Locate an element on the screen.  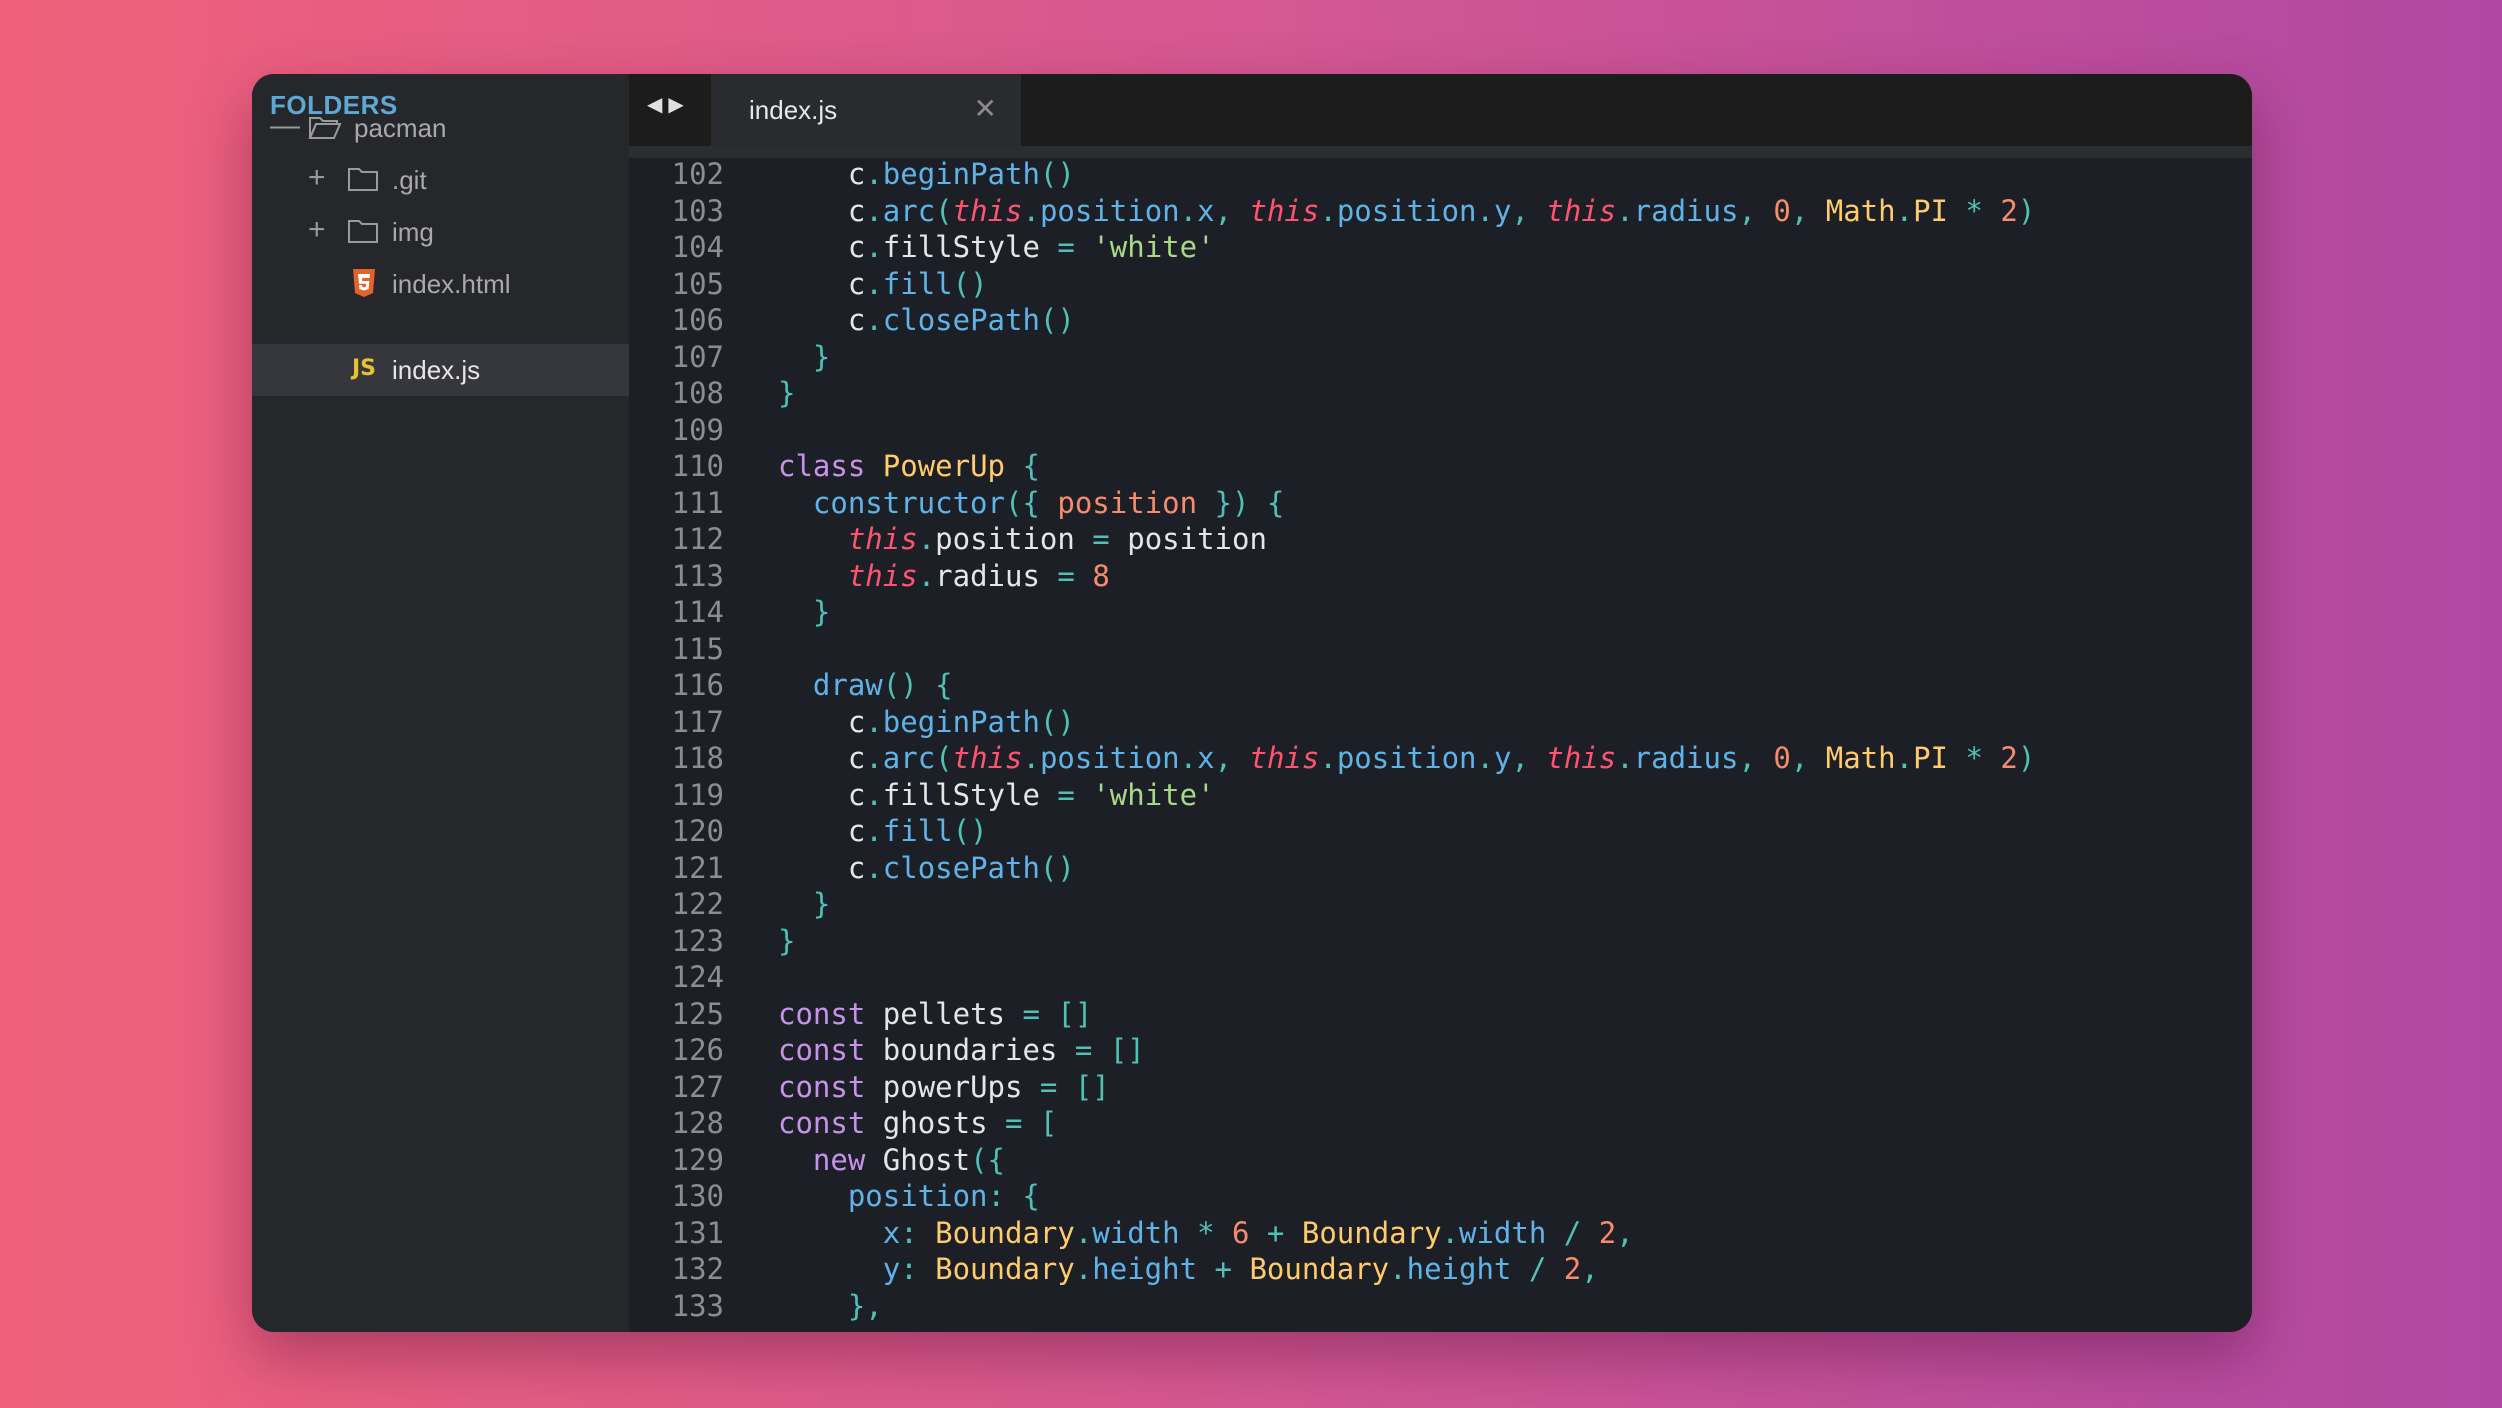
code-token: 6 is located at coordinates (1241, 1232).